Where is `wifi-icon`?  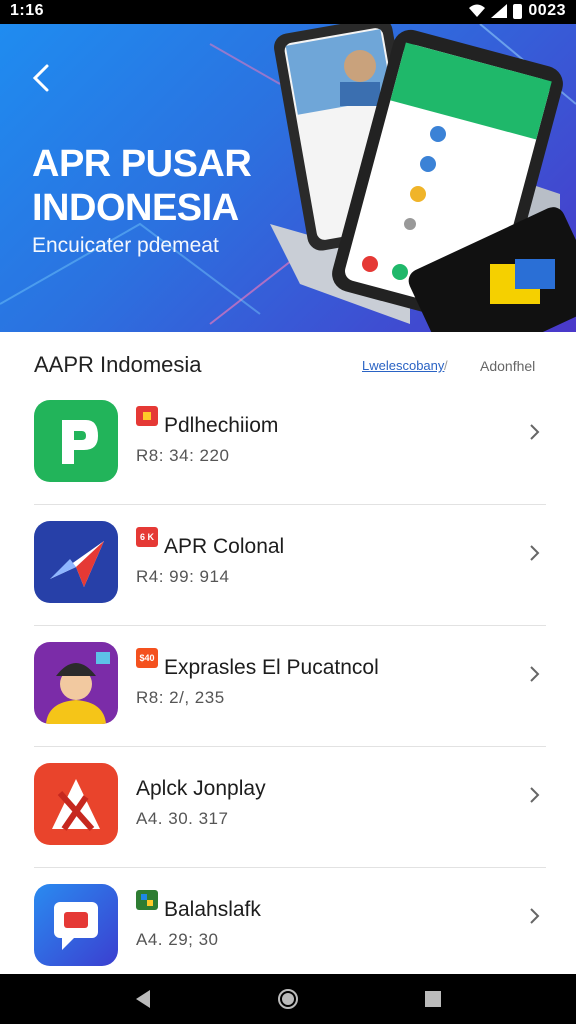
wifi-icon is located at coordinates (477, 11).